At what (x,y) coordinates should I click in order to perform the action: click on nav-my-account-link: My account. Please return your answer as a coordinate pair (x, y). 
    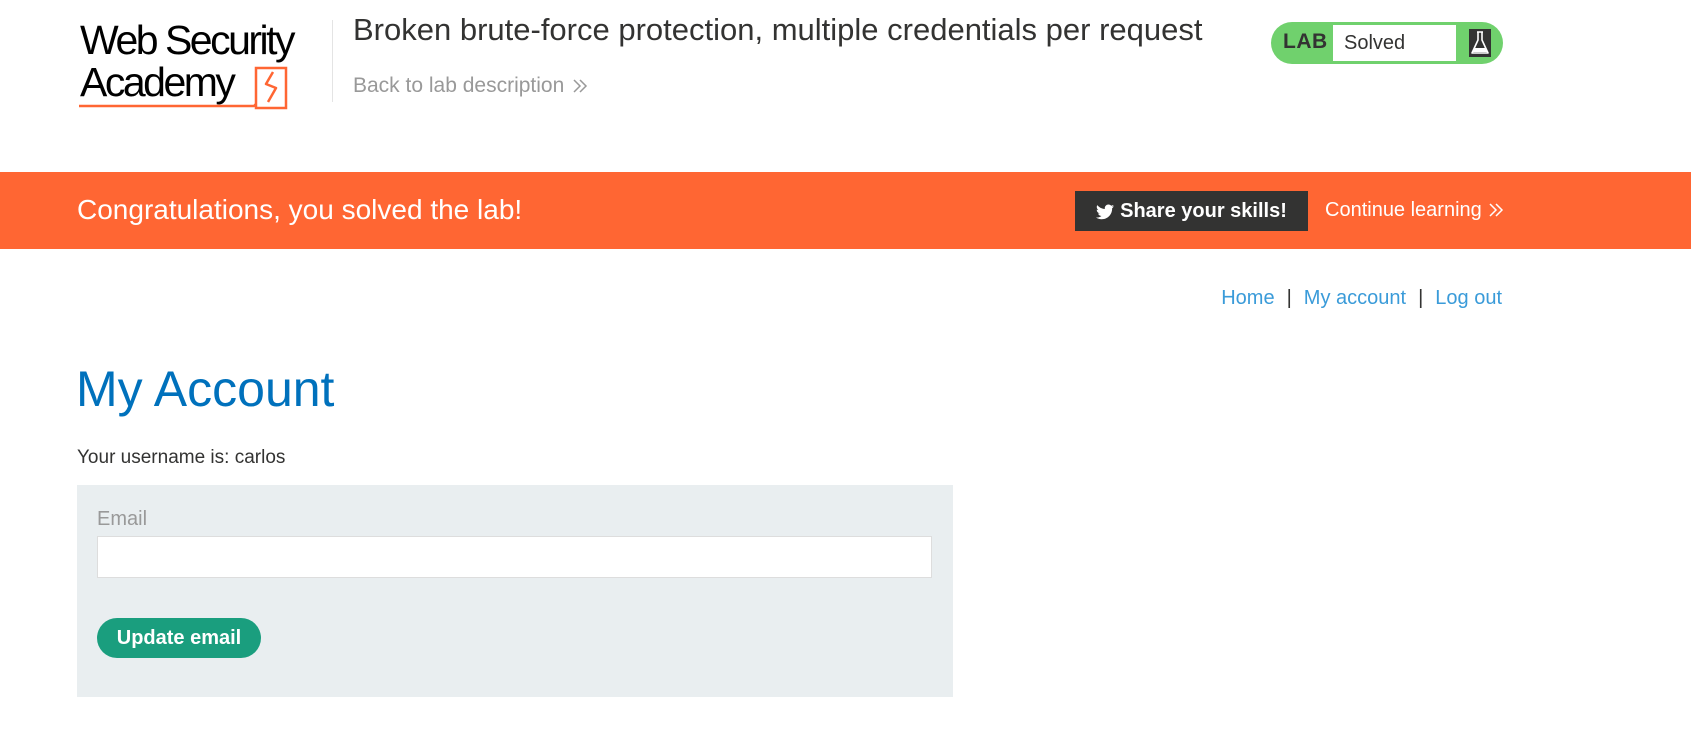
    Looking at the image, I should click on (1355, 298).